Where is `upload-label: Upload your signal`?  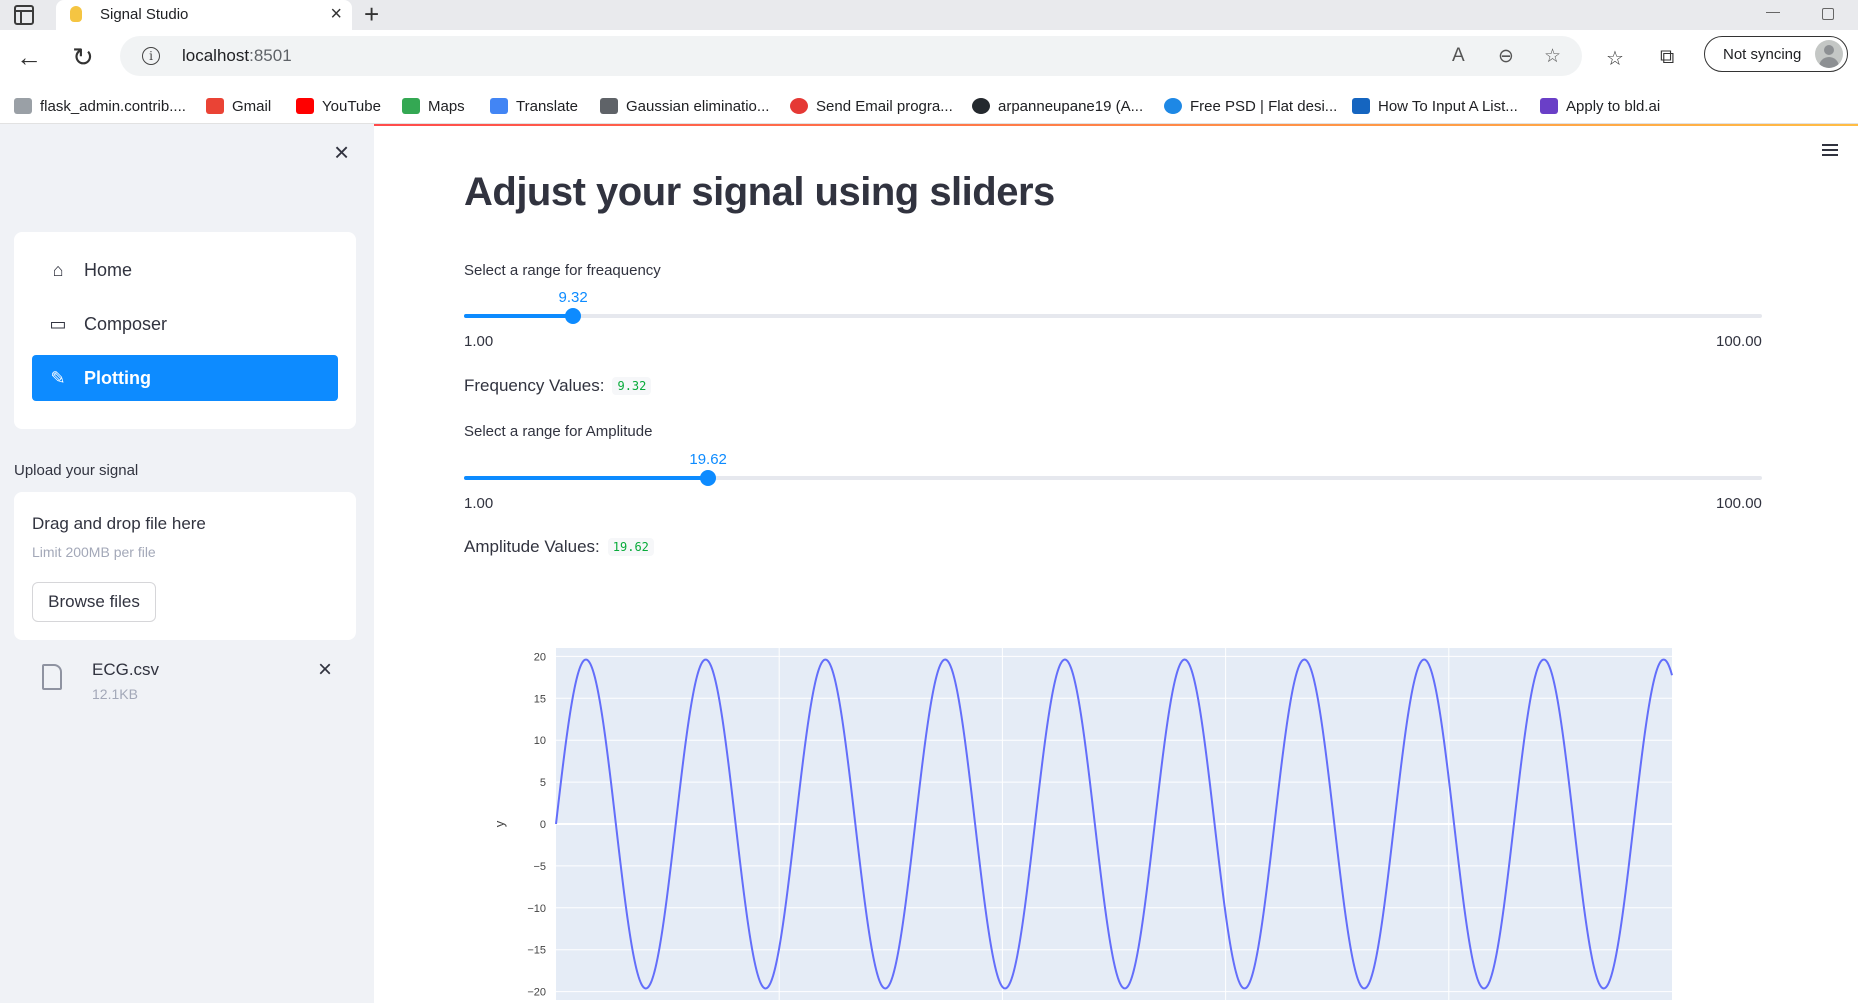
upload-label: Upload your signal is located at coordinates (76, 470).